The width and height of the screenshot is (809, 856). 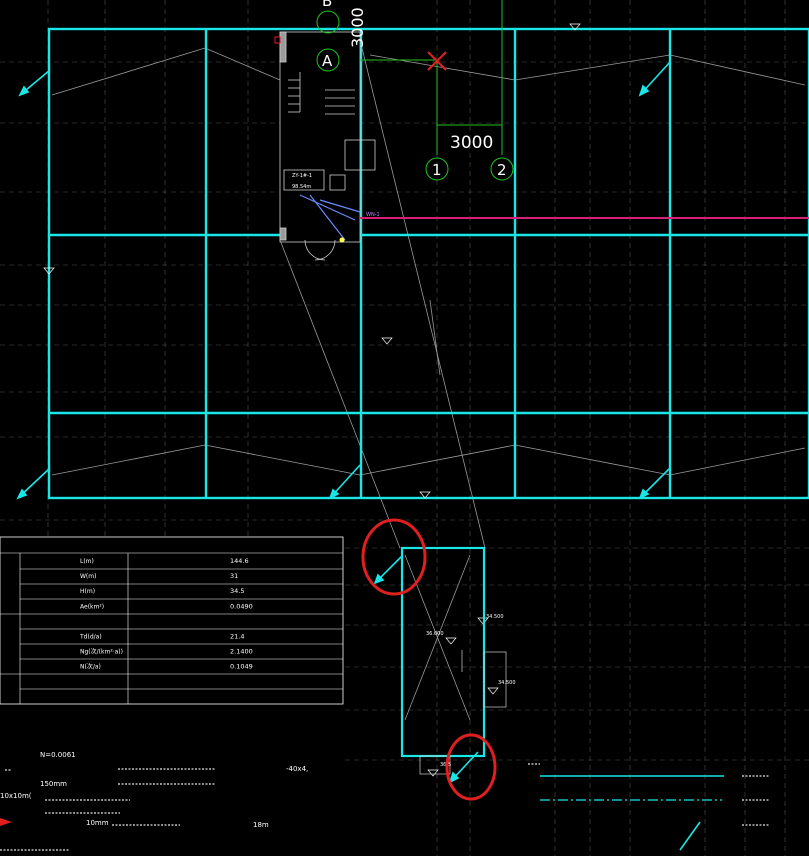 What do you see at coordinates (649, 794) in the screenshot?
I see `legend` at bounding box center [649, 794].